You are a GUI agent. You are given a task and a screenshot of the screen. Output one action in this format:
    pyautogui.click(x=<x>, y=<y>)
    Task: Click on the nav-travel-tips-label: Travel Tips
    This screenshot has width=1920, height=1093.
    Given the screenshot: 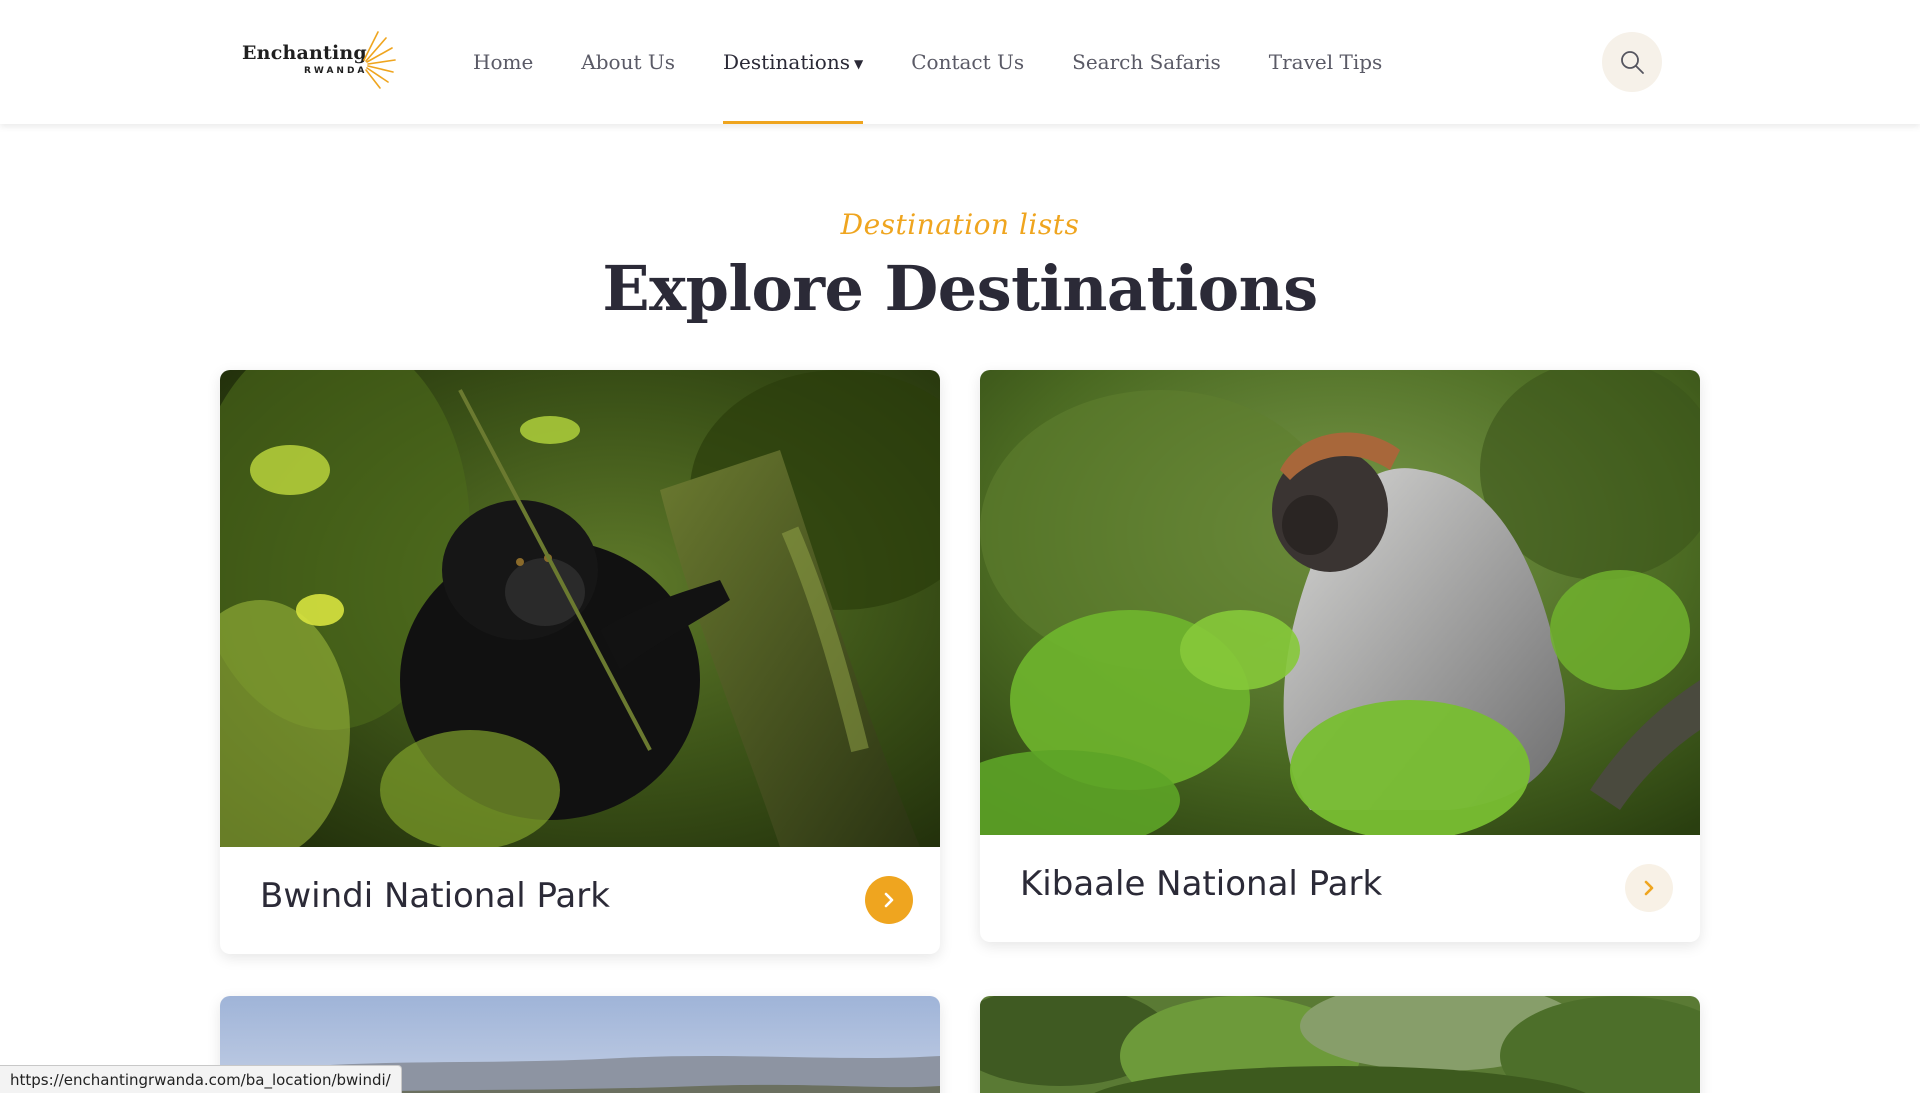 What is the action you would take?
    pyautogui.click(x=1325, y=62)
    